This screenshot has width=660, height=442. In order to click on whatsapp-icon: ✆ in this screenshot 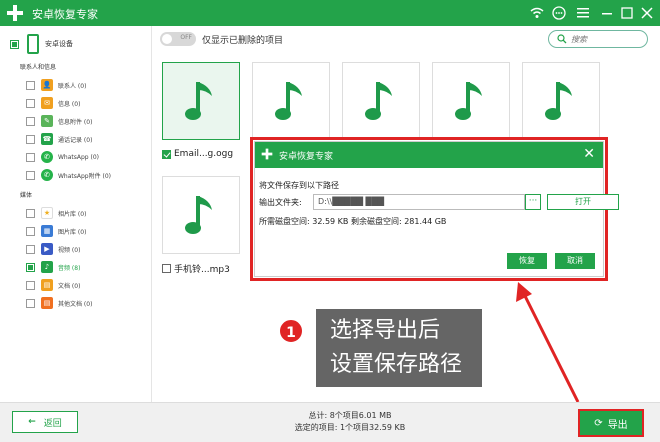, I will do `click(47, 157)`.